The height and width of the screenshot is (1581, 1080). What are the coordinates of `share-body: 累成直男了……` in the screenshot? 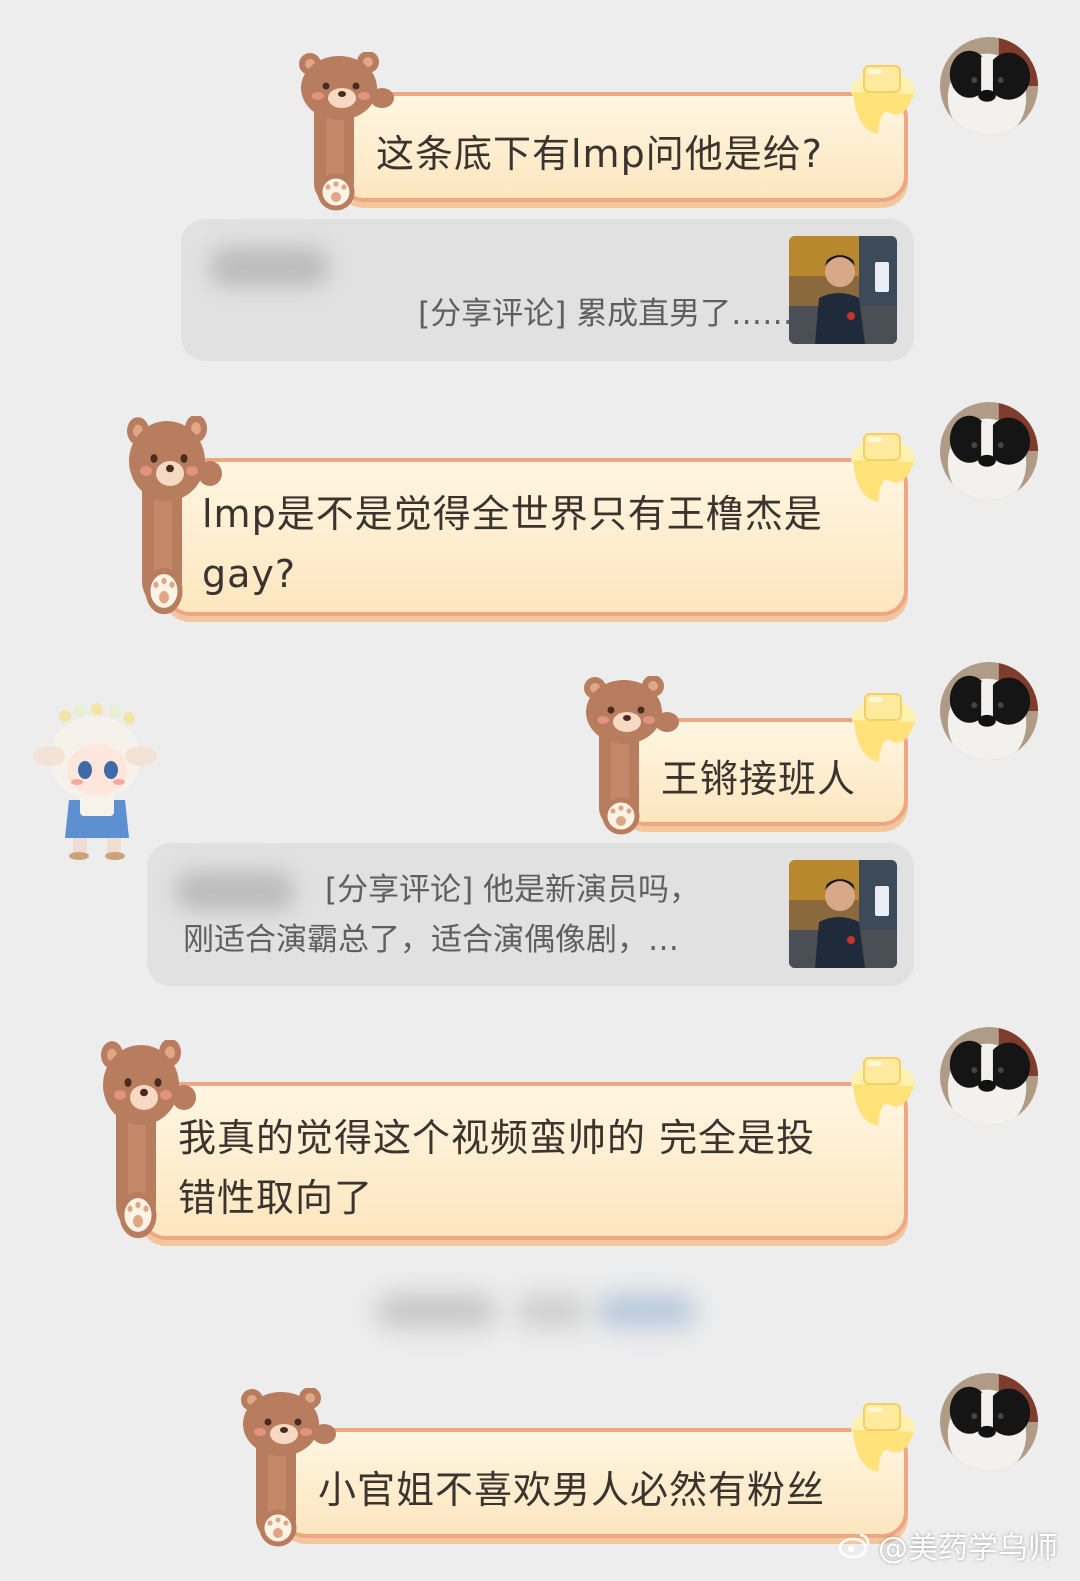 It's located at (685, 314).